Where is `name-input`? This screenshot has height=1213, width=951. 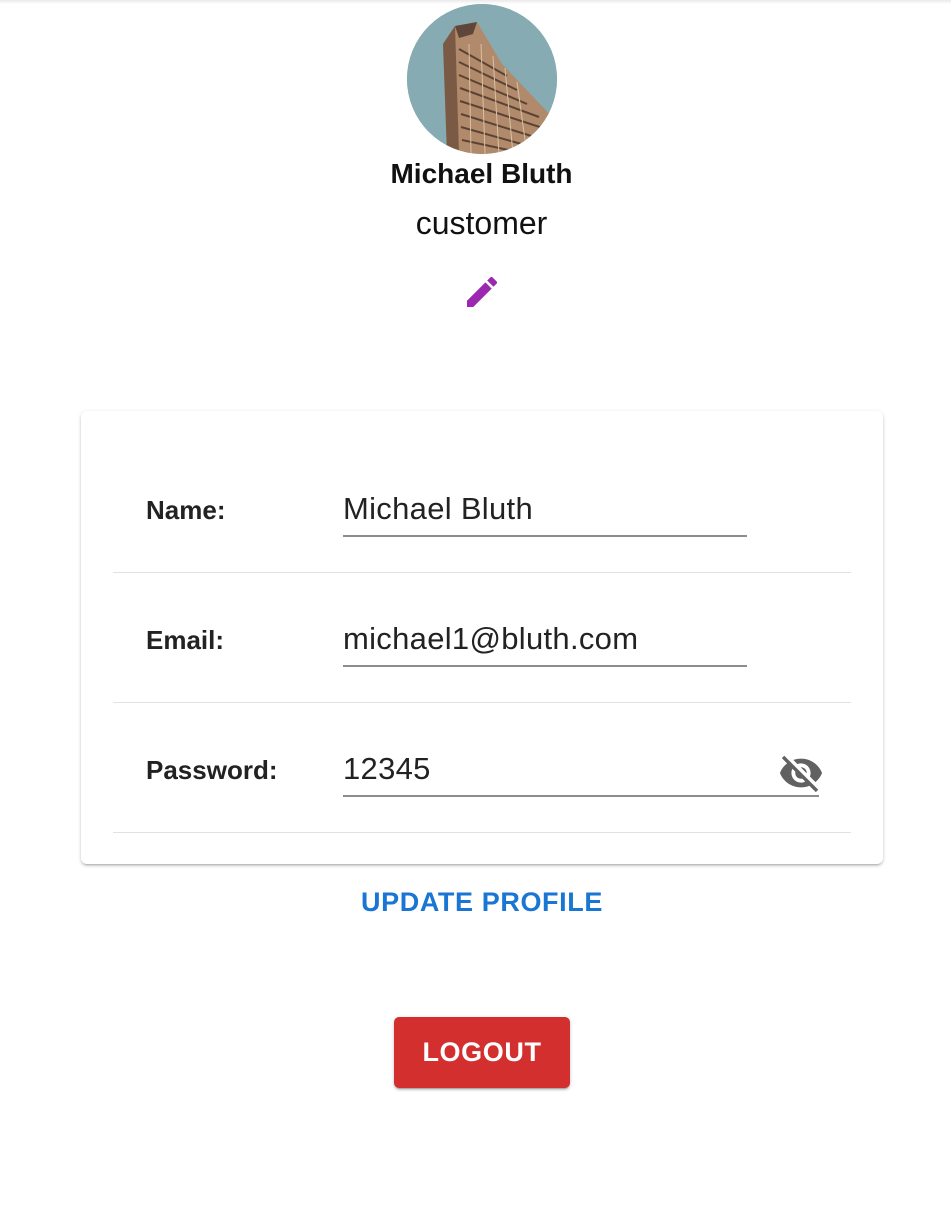 name-input is located at coordinates (545, 509).